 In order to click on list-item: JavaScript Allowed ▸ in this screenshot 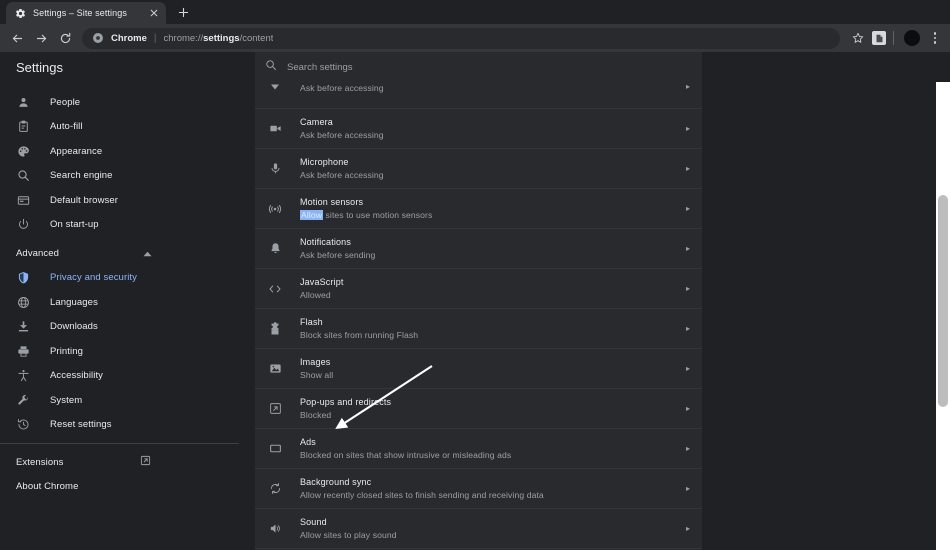, I will do `click(478, 289)`.